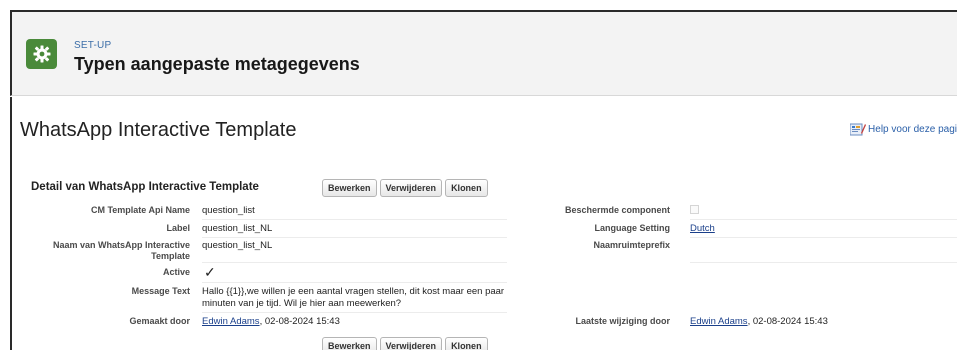 This screenshot has height=350, width=957. What do you see at coordinates (858, 129) in the screenshot?
I see `help-icon` at bounding box center [858, 129].